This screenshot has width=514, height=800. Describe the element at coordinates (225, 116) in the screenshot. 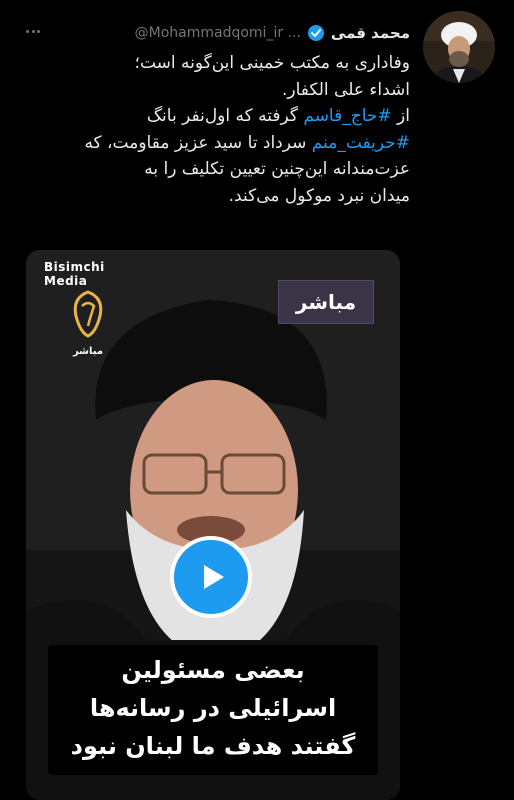

I see `tweet-text-fragment: گرفته که اول‌نفر بانگ` at that location.